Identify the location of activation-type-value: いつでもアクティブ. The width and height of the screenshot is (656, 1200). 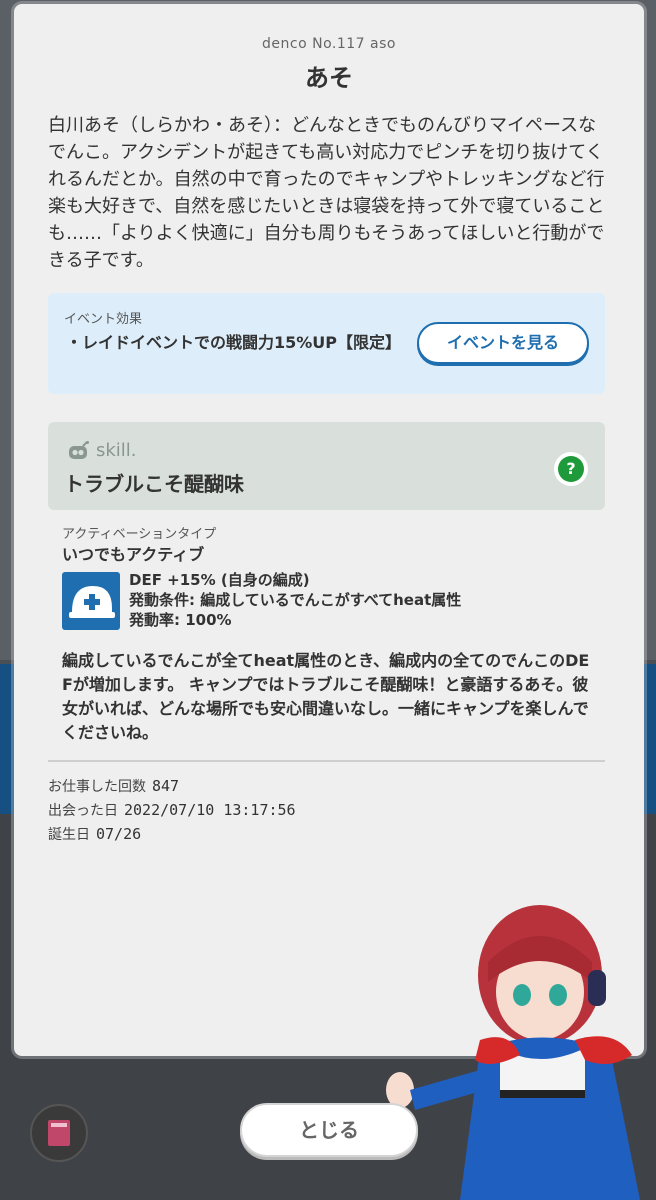
(133, 554).